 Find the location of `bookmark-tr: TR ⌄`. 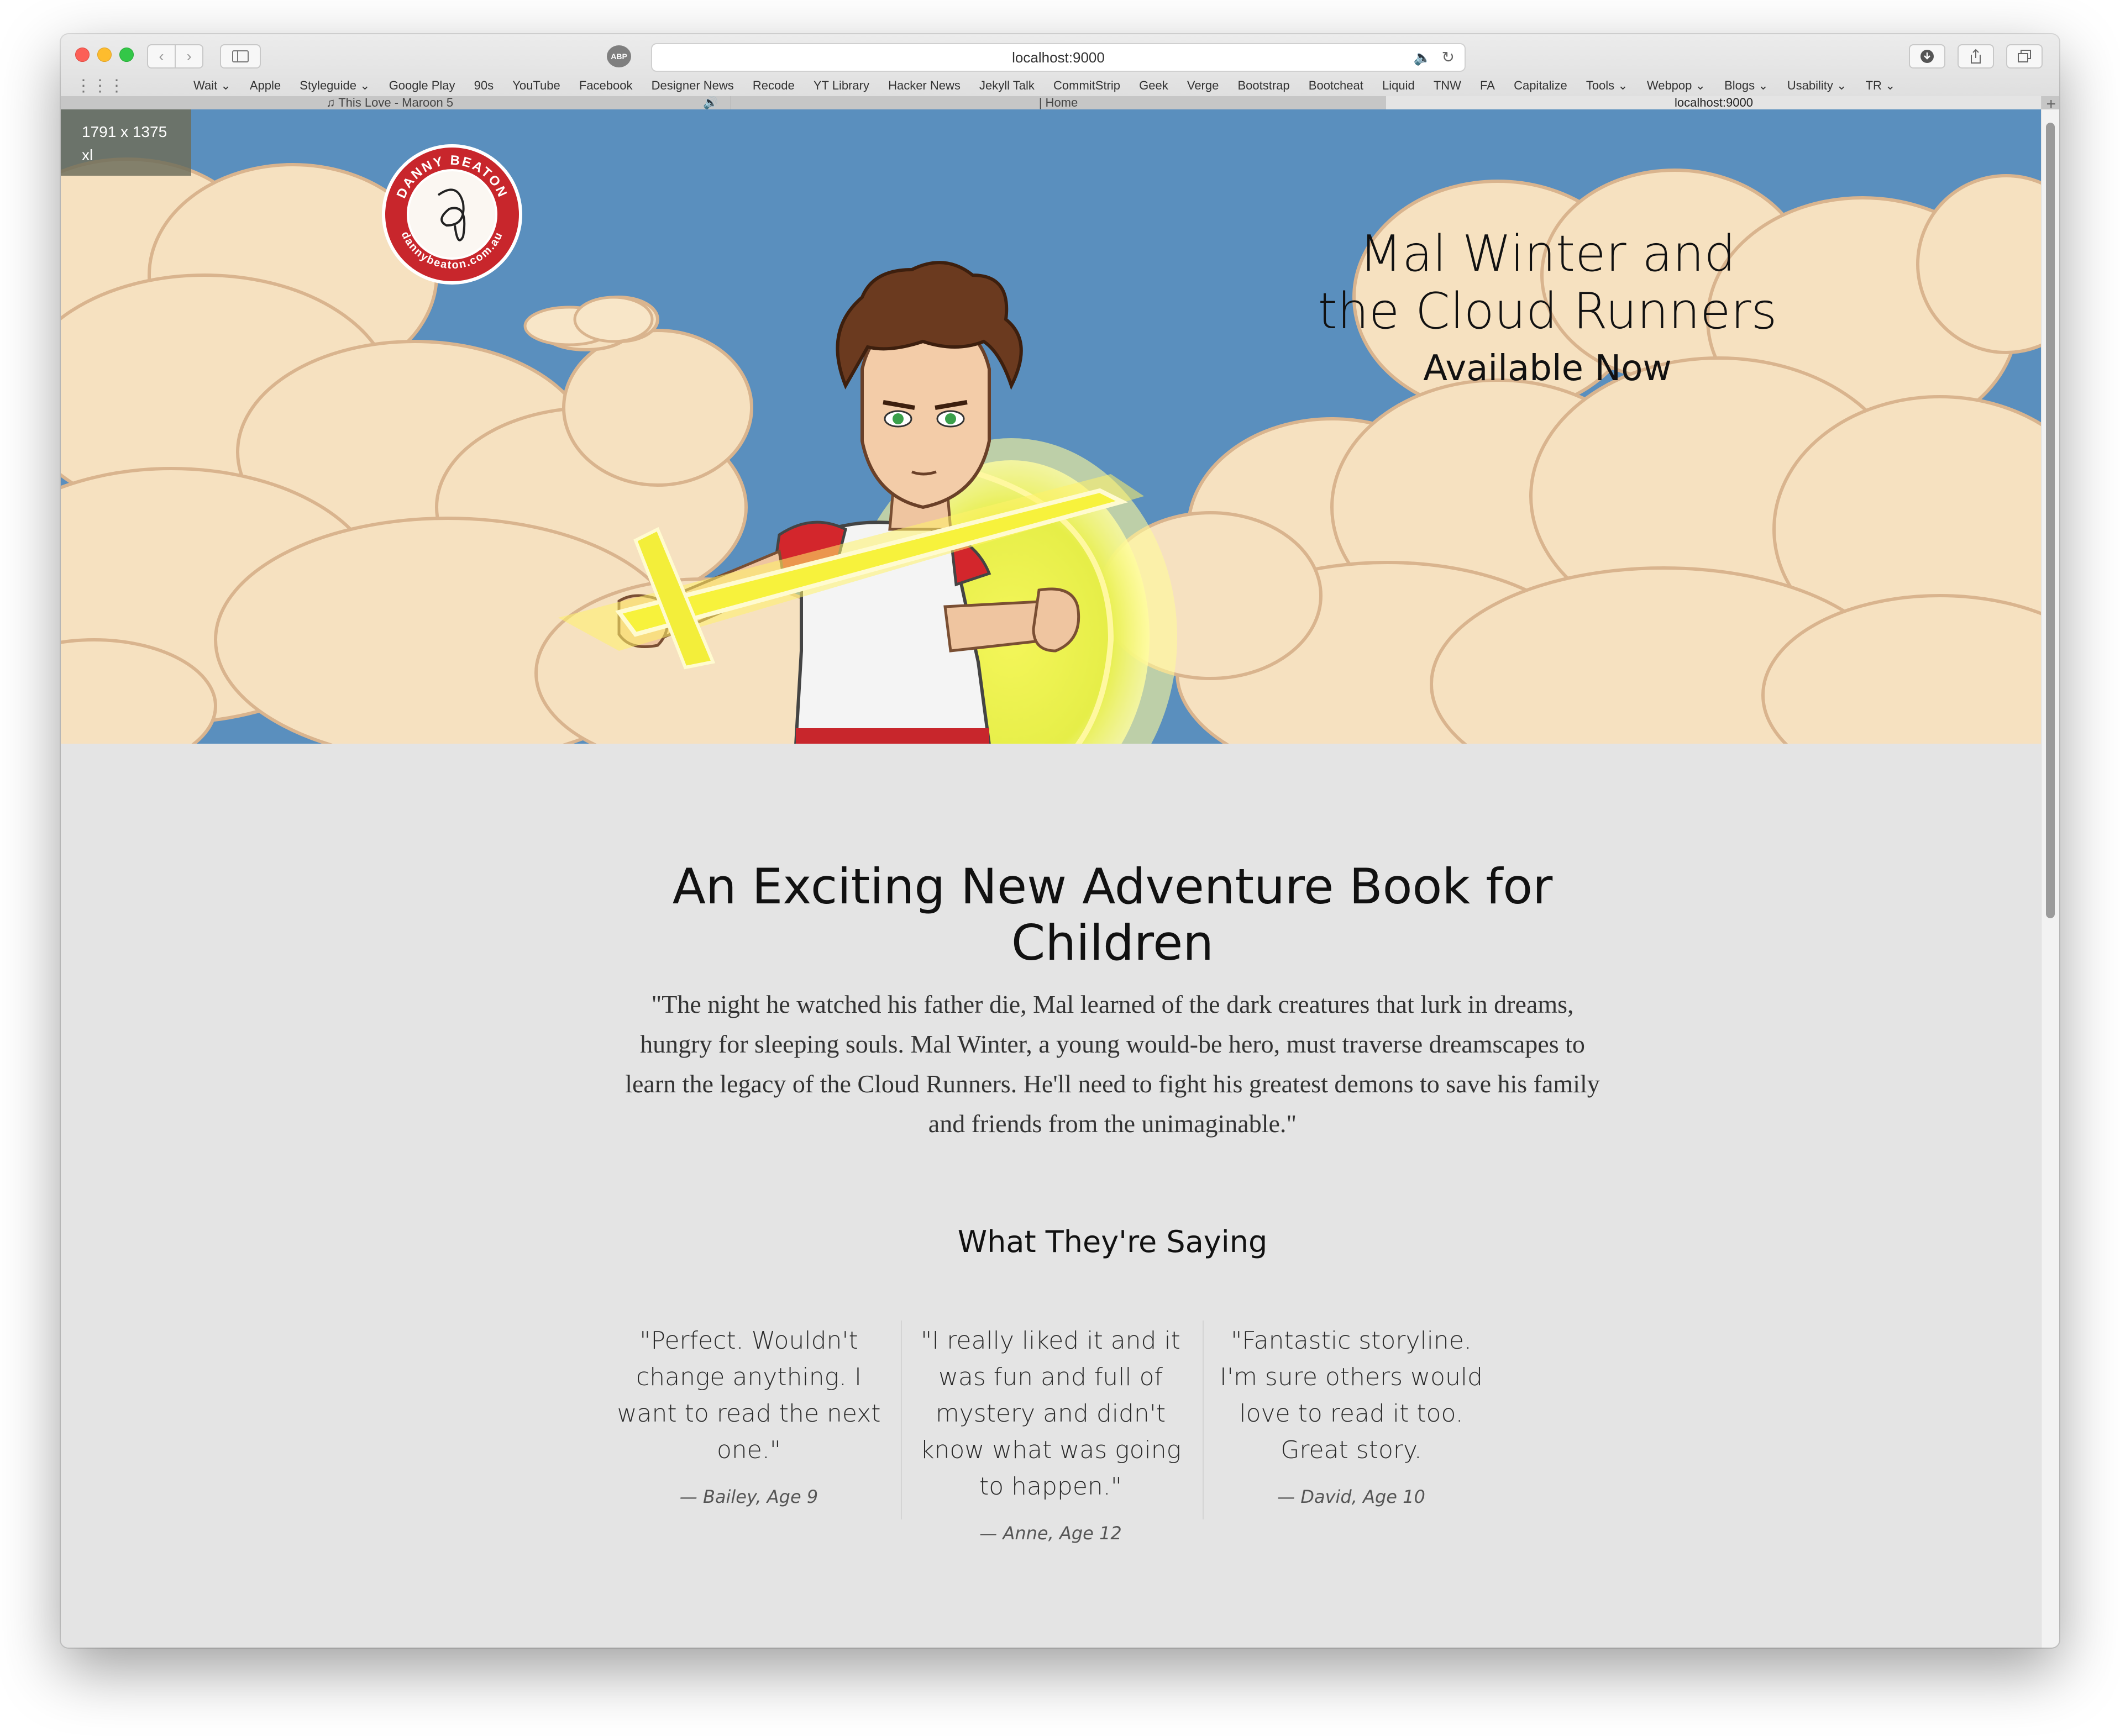

bookmark-tr: TR ⌄ is located at coordinates (1881, 85).